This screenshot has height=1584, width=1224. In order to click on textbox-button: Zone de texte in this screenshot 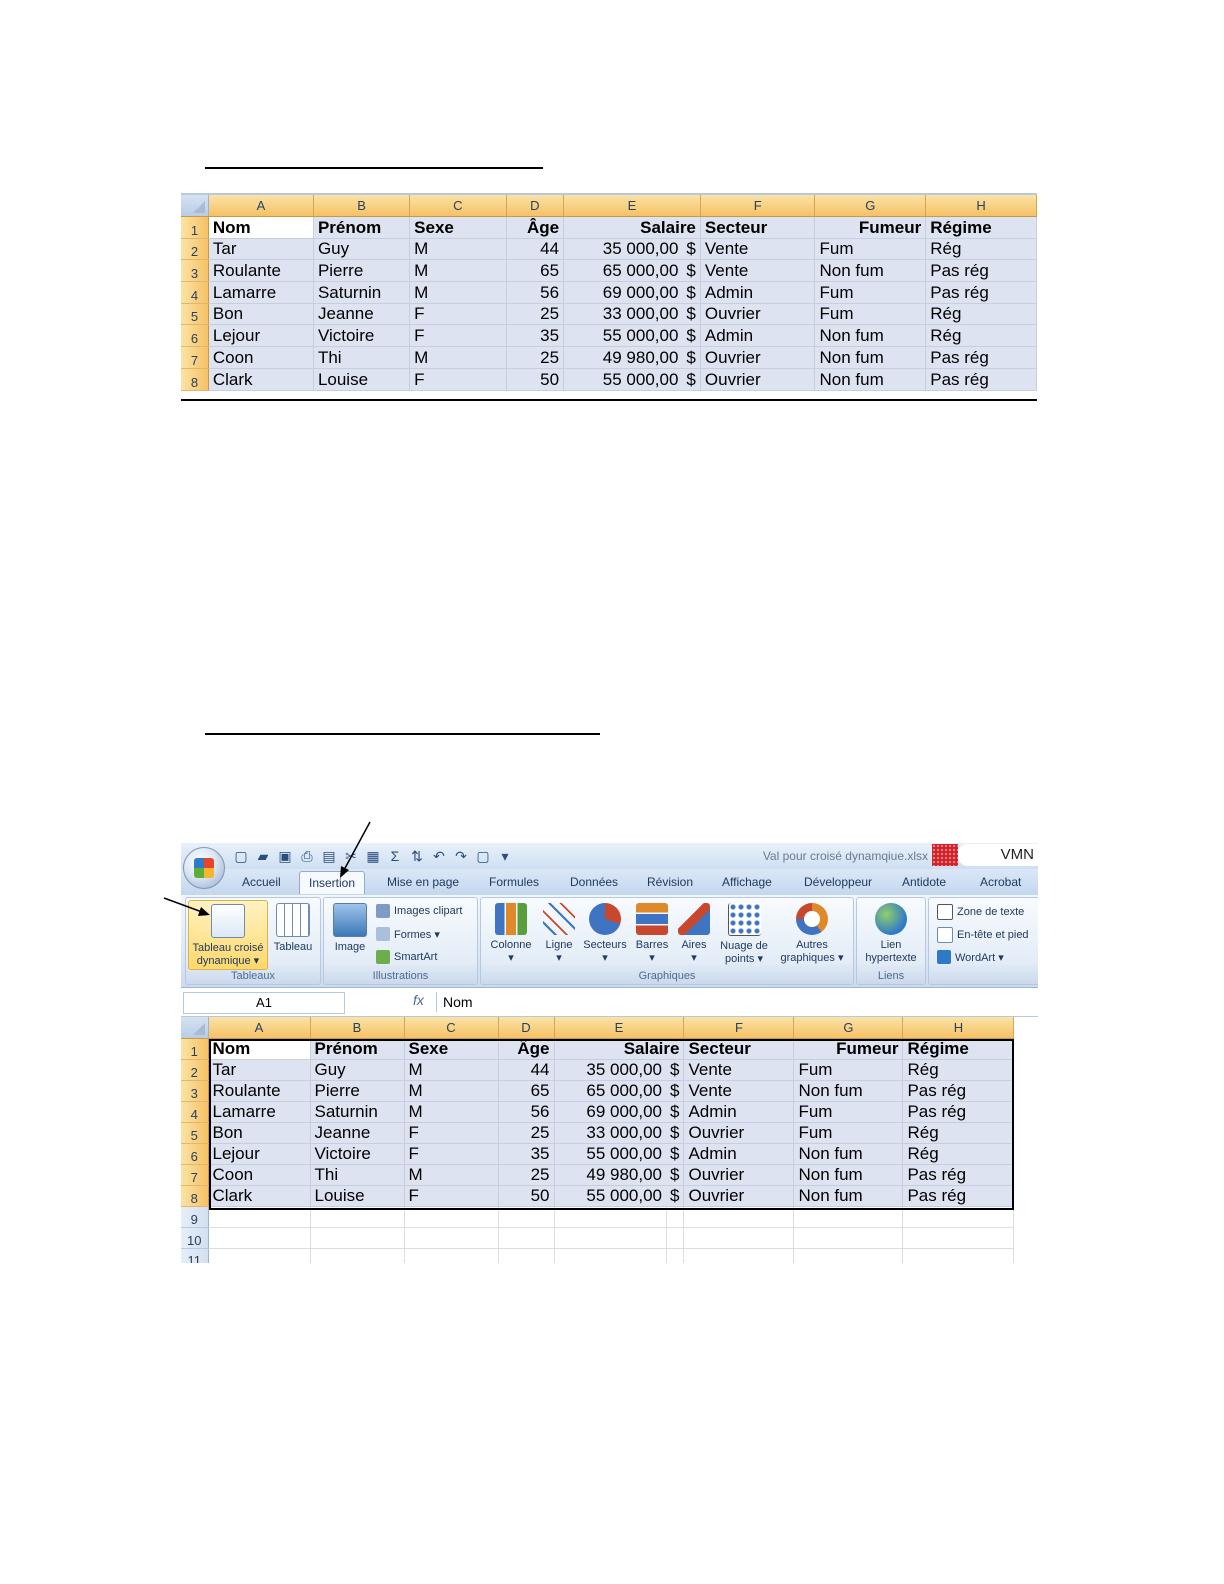, I will do `click(980, 912)`.